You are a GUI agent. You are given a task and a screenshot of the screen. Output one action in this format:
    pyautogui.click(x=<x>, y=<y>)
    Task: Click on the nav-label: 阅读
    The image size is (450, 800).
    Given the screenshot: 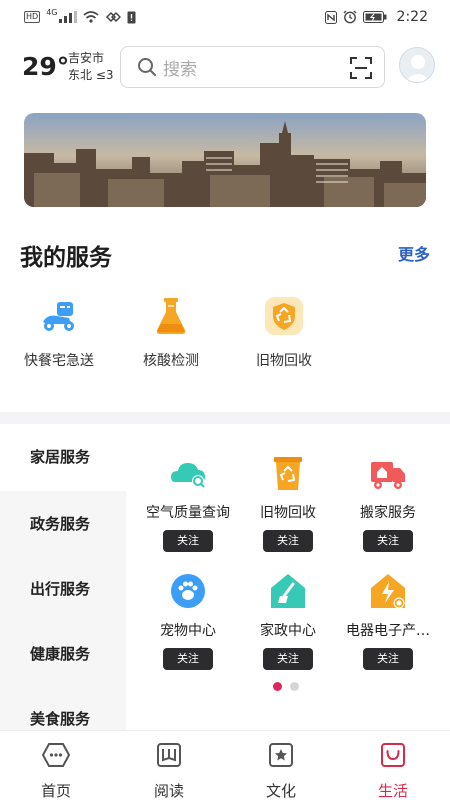 What is the action you would take?
    pyautogui.click(x=168, y=791)
    